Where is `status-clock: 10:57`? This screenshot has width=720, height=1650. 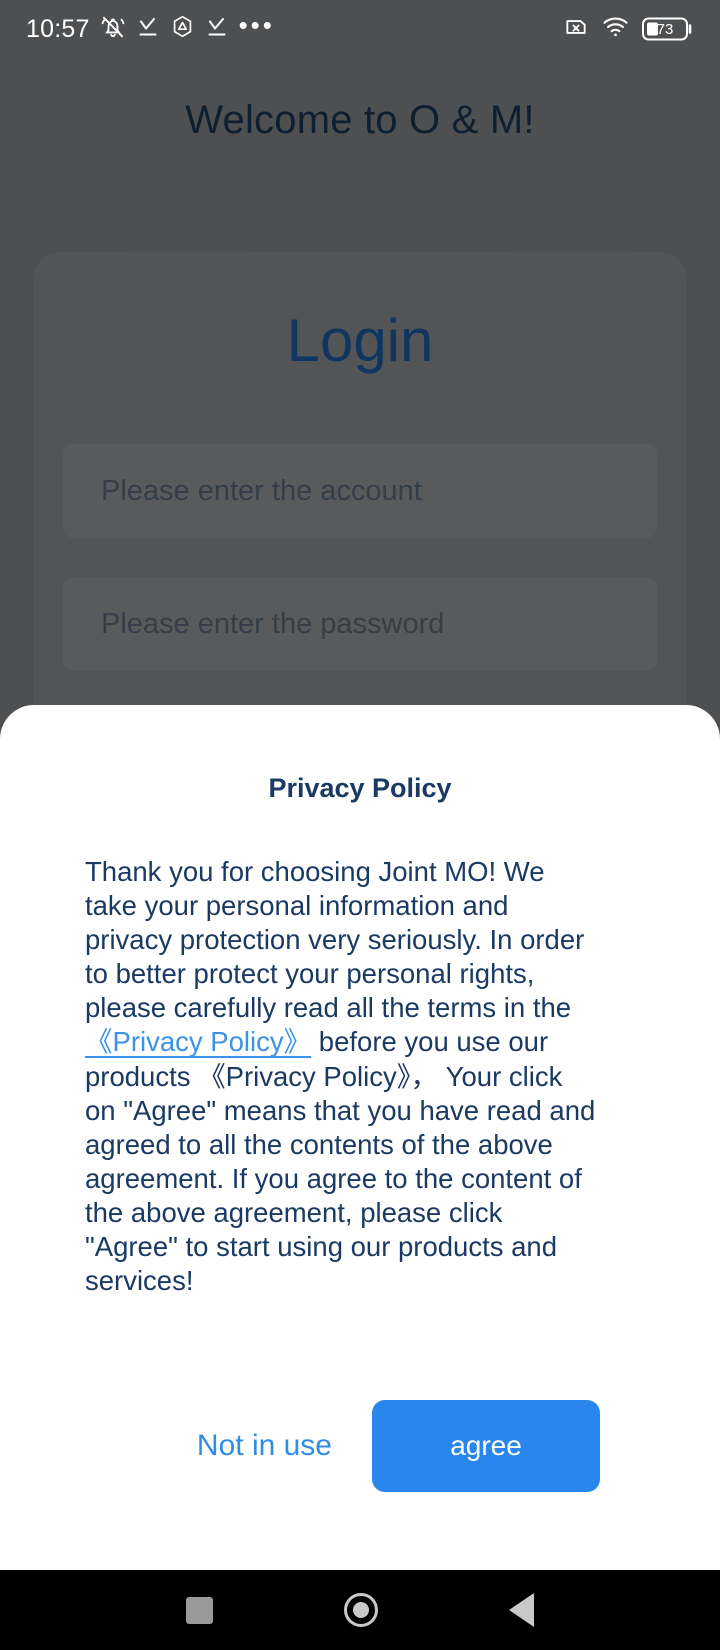
status-clock: 10:57 is located at coordinates (58, 28).